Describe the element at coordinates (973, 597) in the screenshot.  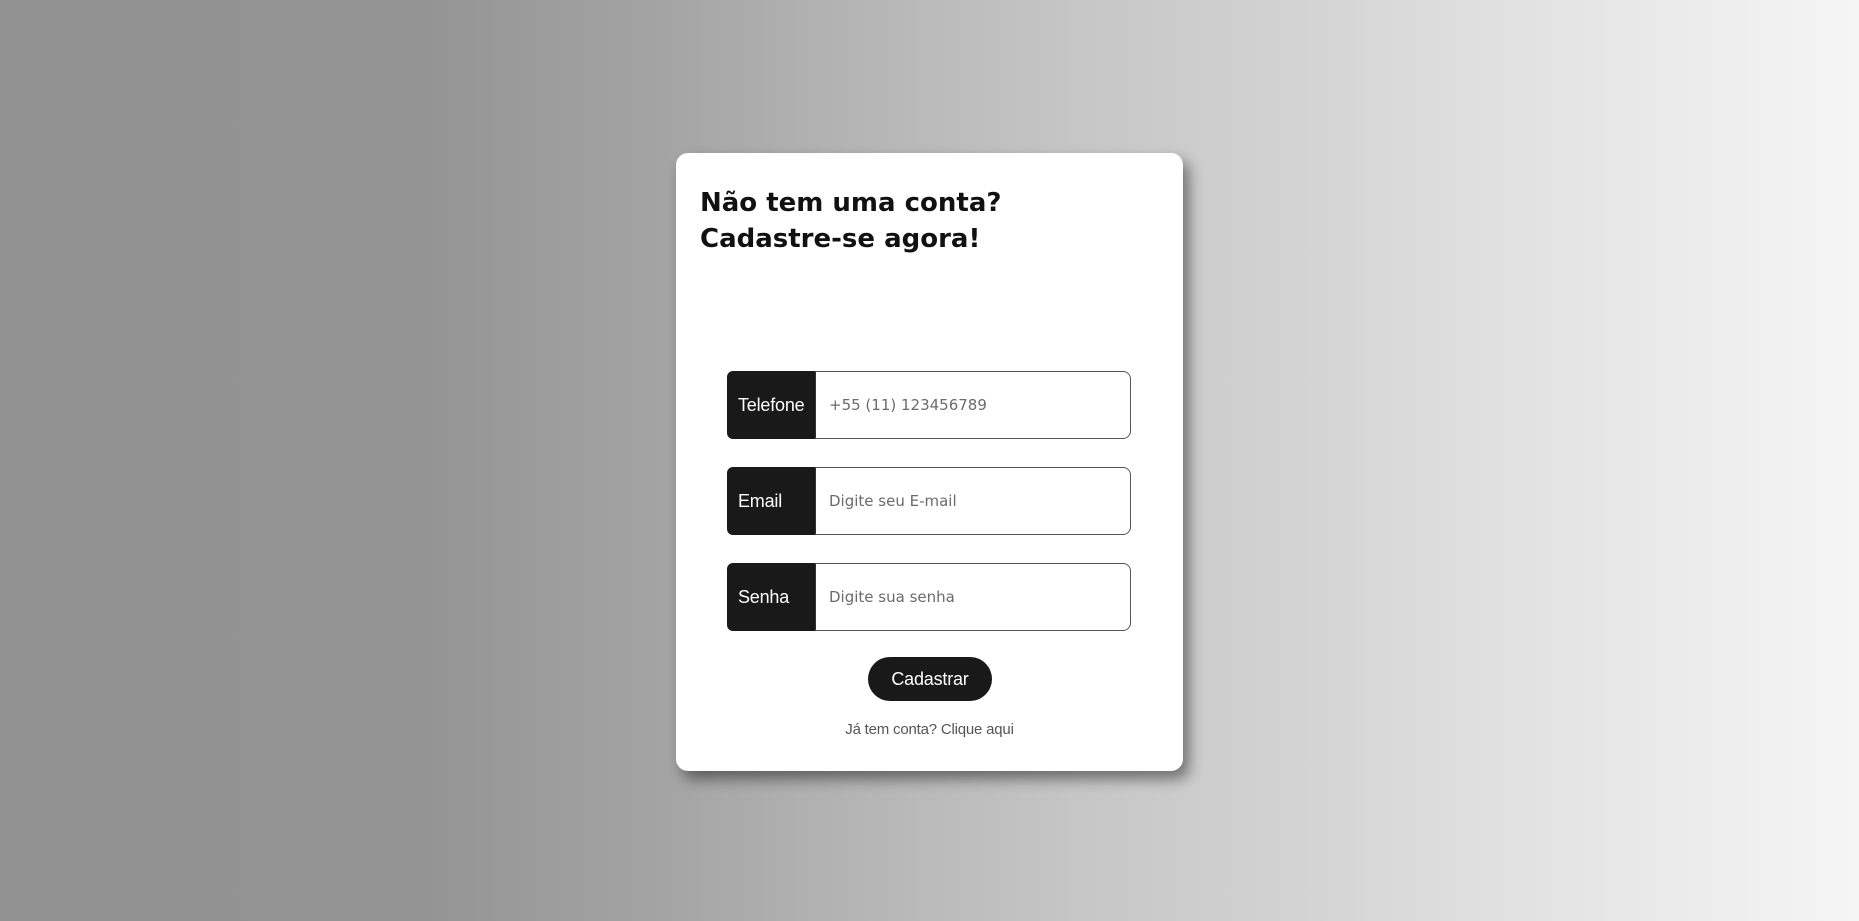
I see `password-input` at that location.